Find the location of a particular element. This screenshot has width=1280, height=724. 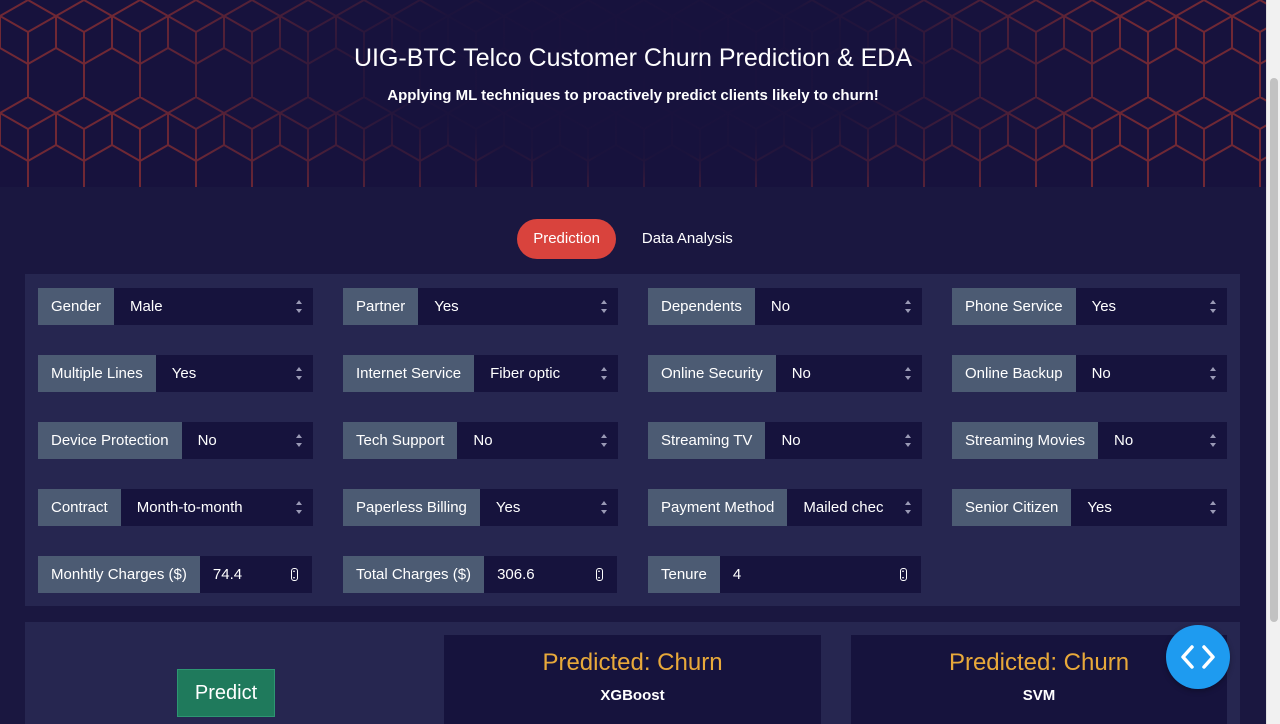

dependents-select: No is located at coordinates (838, 306).